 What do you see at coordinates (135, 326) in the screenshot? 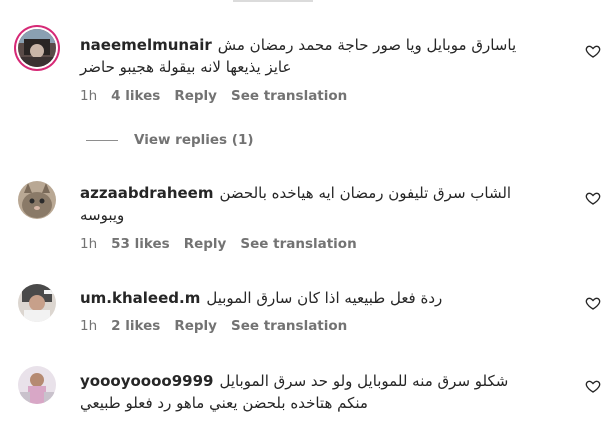
I see `comment-likes: 2 likes` at bounding box center [135, 326].